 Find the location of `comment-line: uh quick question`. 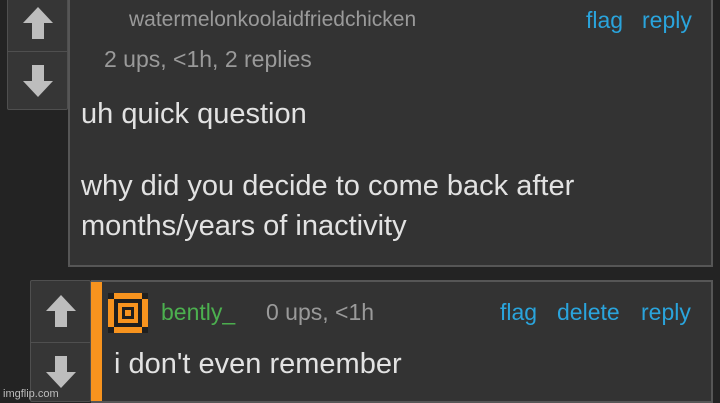

comment-line: uh quick question is located at coordinates (194, 114).